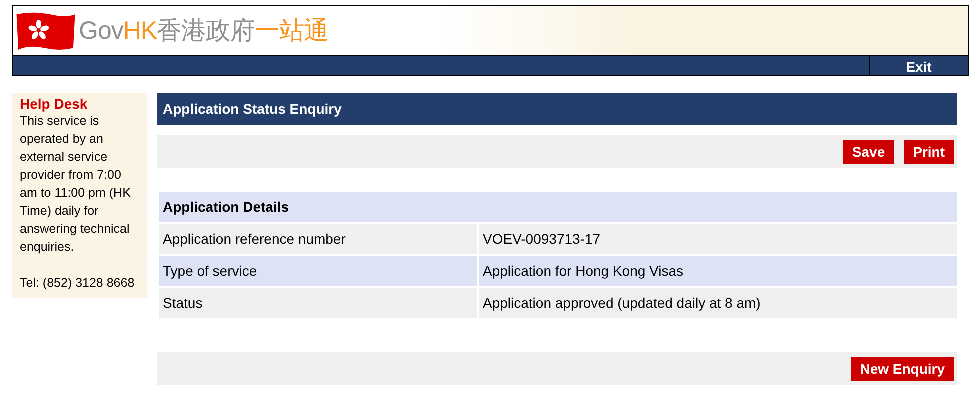 Image resolution: width=979 pixels, height=403 pixels. Describe the element at coordinates (54, 104) in the screenshot. I see `help-desk-title: Help Desk` at that location.